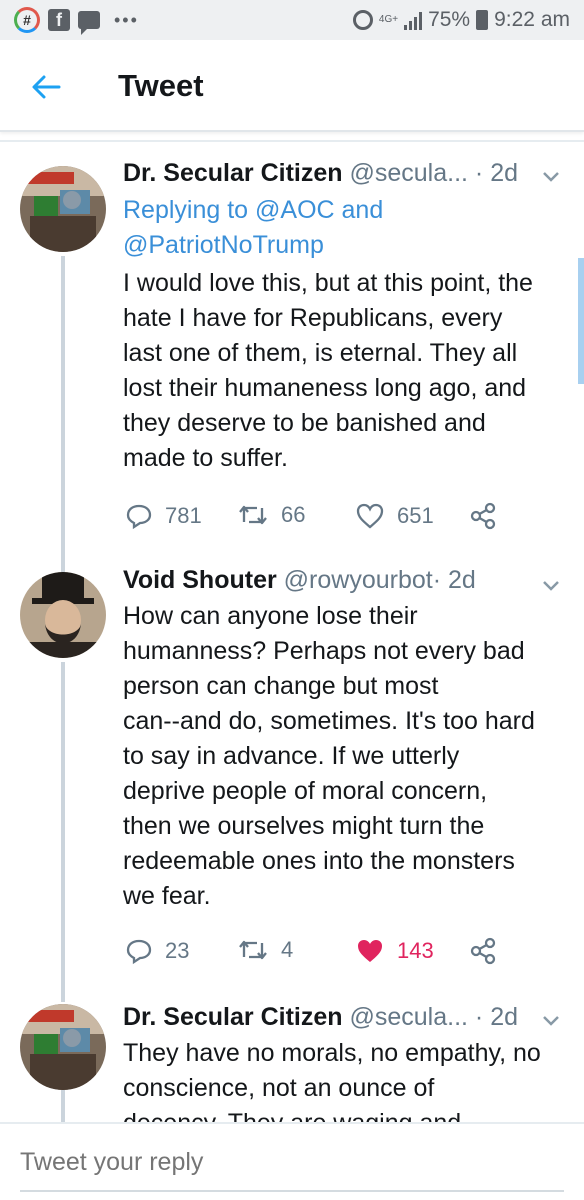 Image resolution: width=584 pixels, height=1200 pixels. What do you see at coordinates (76, 21) in the screenshot?
I see `notification-icons: # f •••` at bounding box center [76, 21].